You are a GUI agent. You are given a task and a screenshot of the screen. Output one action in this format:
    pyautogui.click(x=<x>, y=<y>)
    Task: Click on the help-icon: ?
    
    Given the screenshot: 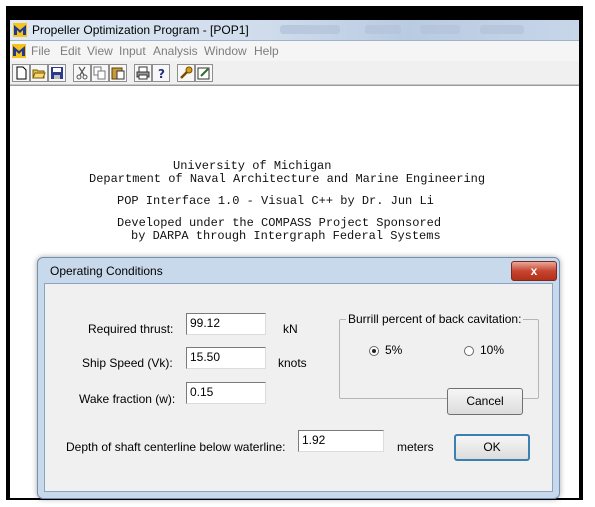 What is the action you would take?
    pyautogui.click(x=161, y=73)
    